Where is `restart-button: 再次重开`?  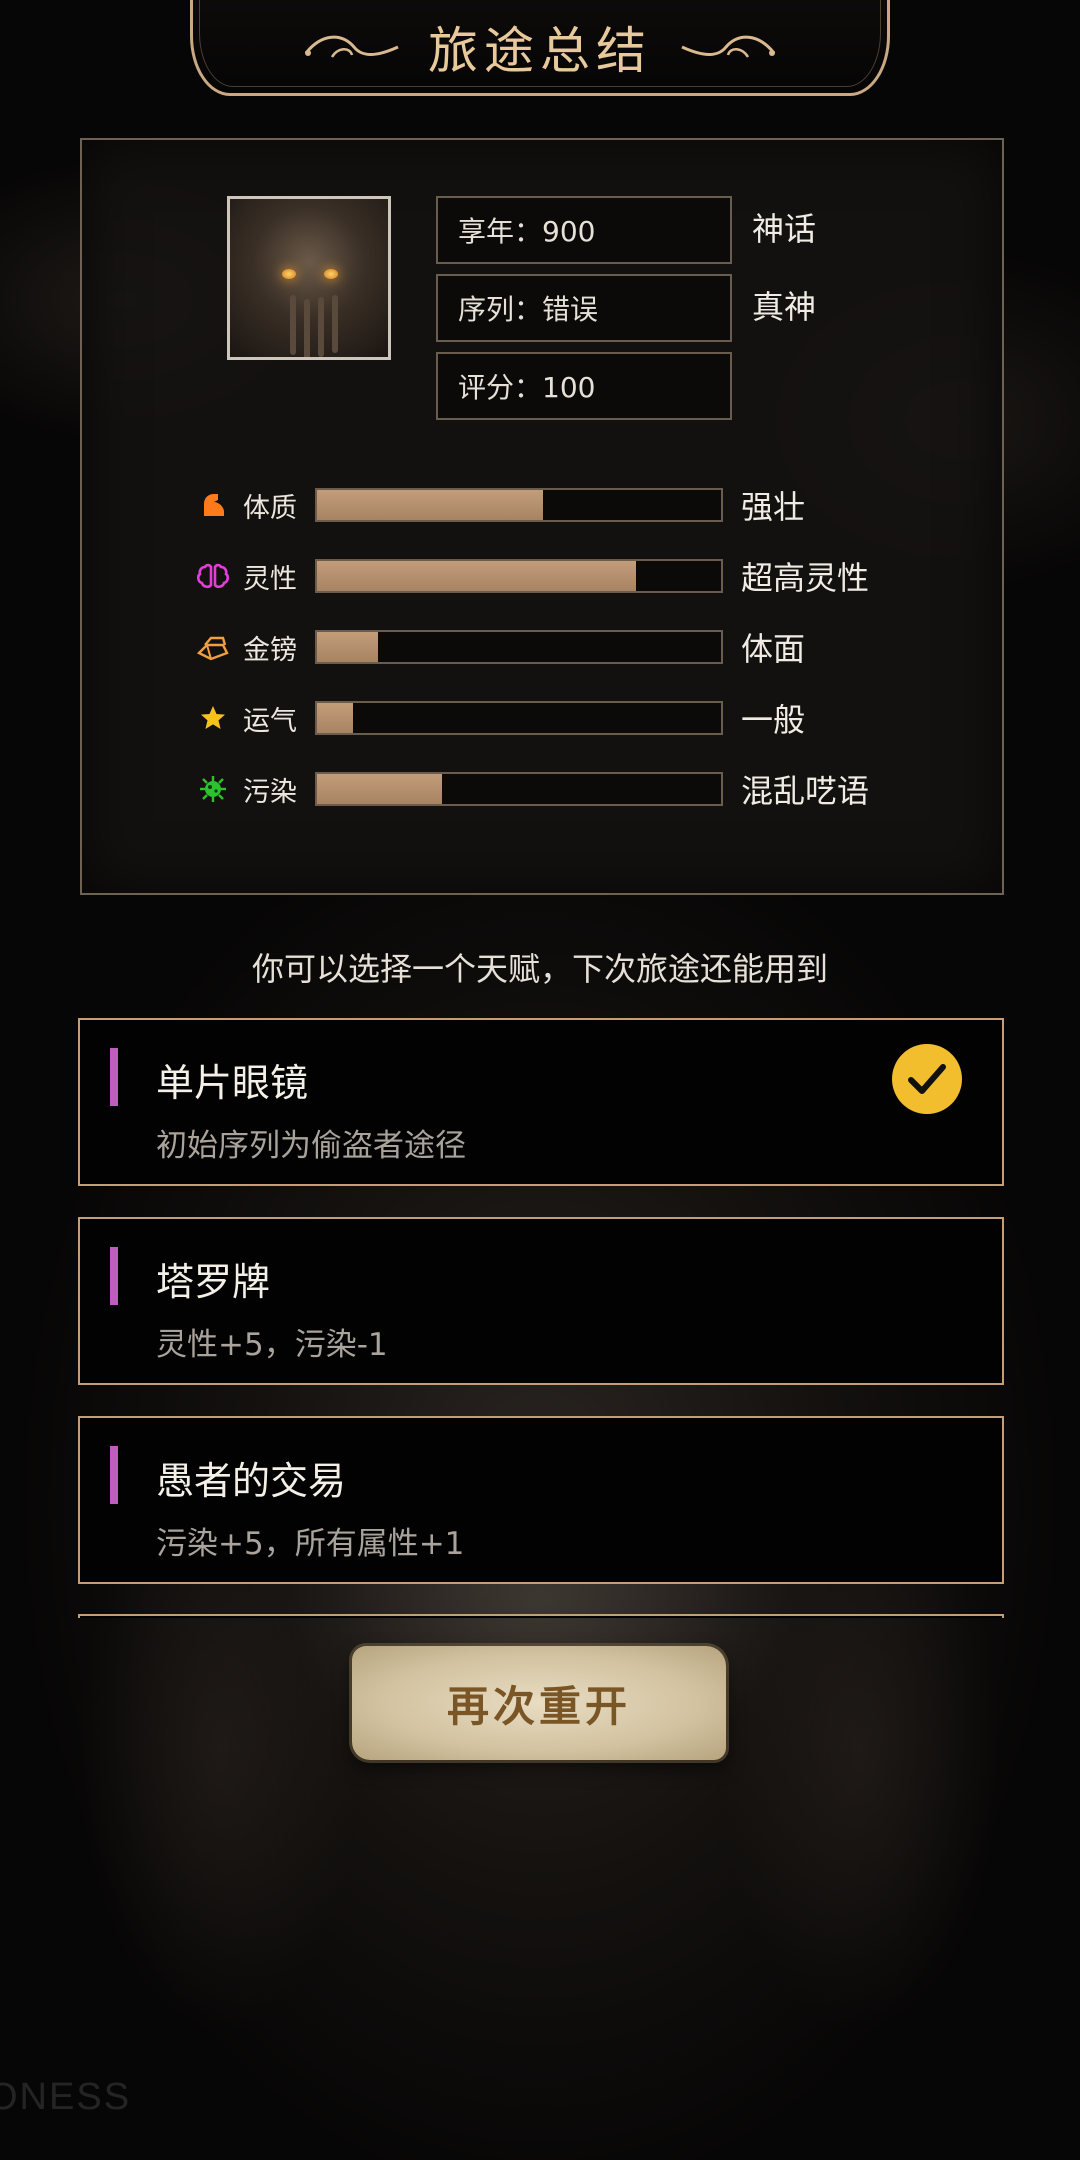 restart-button: 再次重开 is located at coordinates (539, 1703).